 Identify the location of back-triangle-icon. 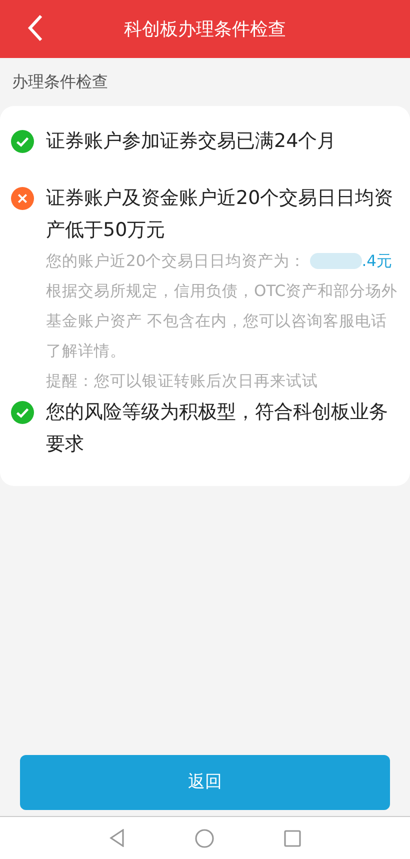
(117, 838).